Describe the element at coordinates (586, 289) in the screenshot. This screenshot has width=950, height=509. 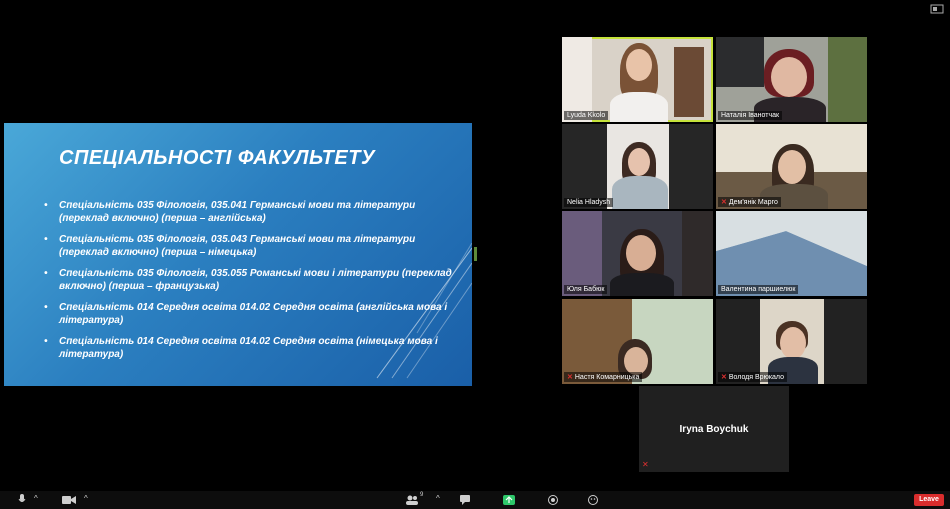
I see `participant-name-label: Юля Бабюк` at that location.